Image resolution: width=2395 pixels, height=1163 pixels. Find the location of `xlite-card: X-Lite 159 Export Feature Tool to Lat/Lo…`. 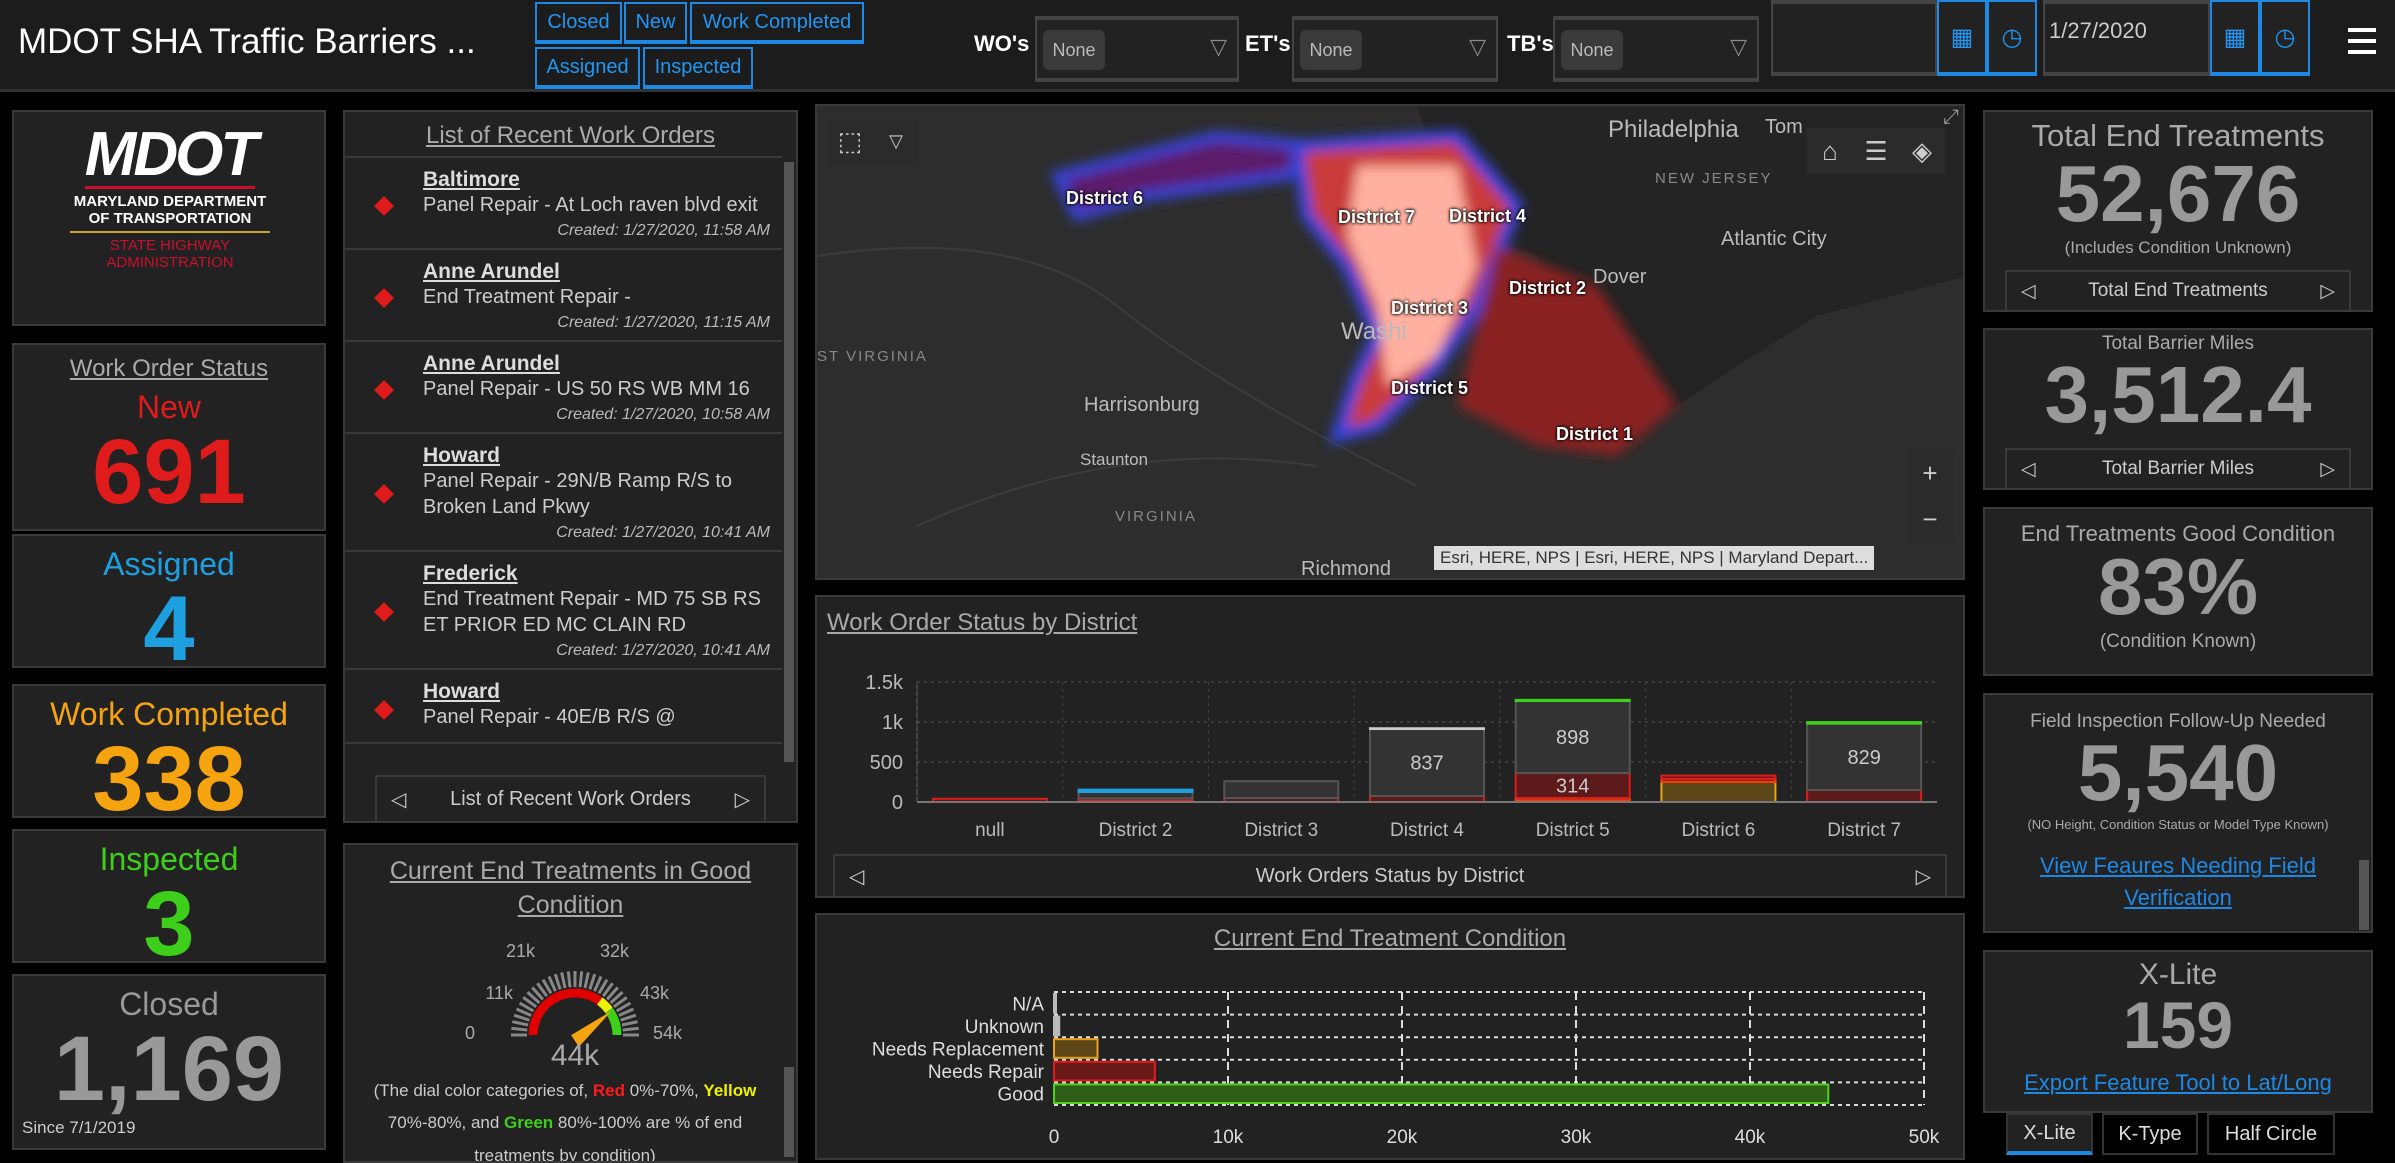

xlite-card: X-Lite 159 Export Feature Tool to Lat/Lo… is located at coordinates (2178, 1031).